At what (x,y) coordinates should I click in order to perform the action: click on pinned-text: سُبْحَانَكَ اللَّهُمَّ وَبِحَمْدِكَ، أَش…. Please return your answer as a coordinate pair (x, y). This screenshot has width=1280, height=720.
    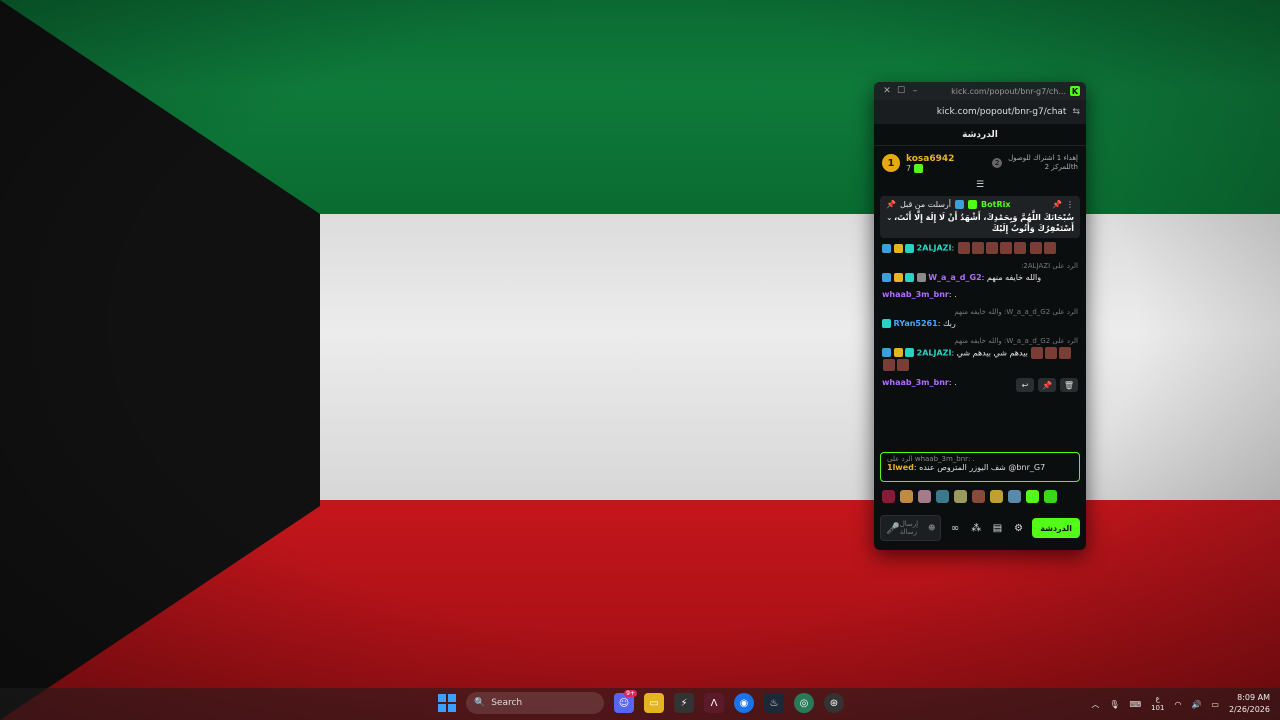
    Looking at the image, I should click on (984, 223).